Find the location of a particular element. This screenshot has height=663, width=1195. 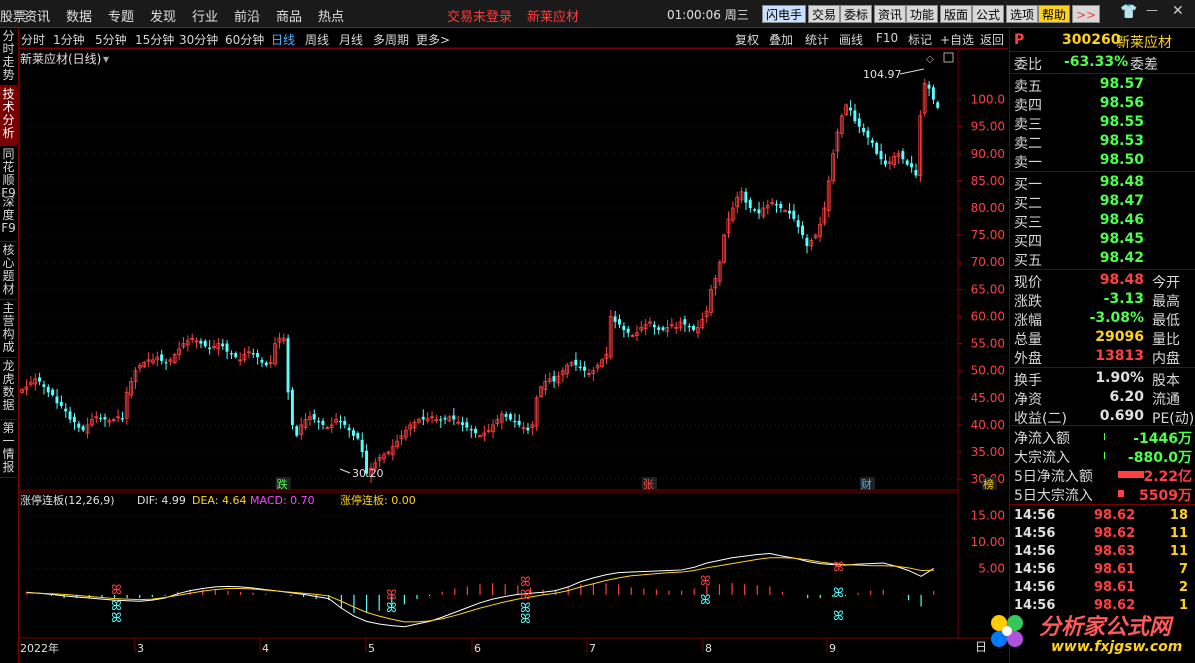

max-price-label: 104.97 is located at coordinates (882, 74).